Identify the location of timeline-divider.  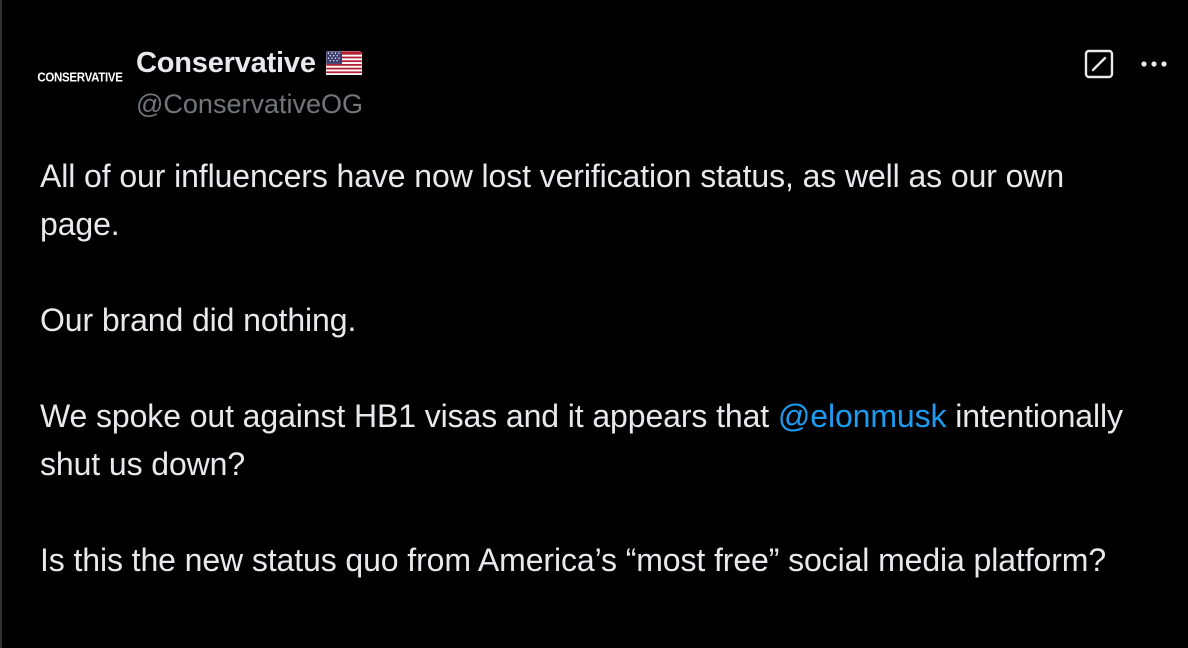
(1, 324).